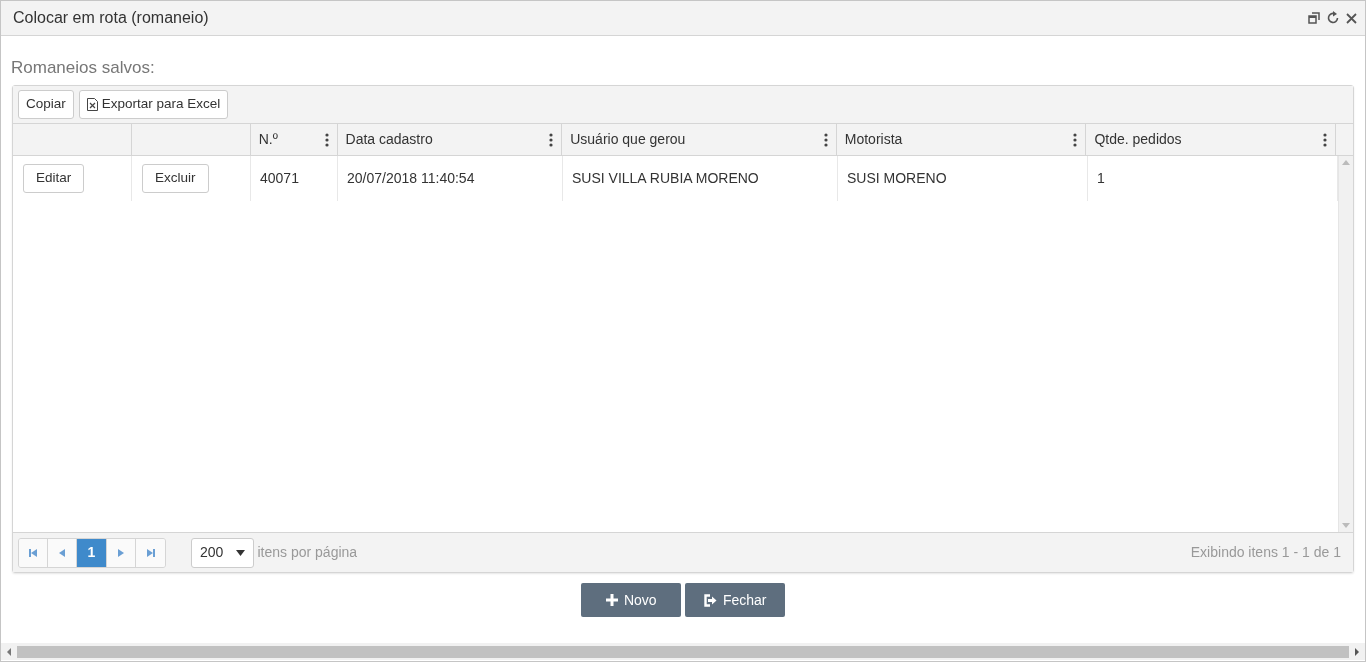 The height and width of the screenshot is (662, 1366). I want to click on table-cell-text: 20/07/2018 11:40:54, so click(411, 178).